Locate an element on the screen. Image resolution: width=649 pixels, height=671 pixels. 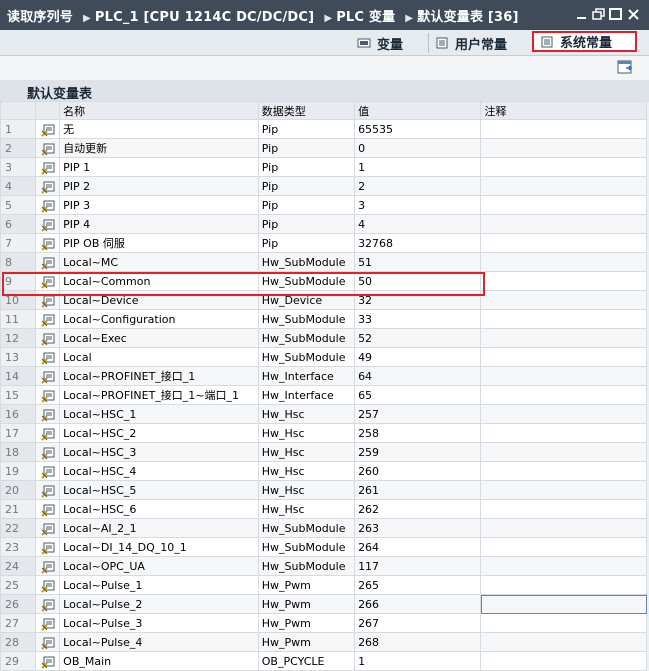
table-row: 13 Local Hw_SubModule 49 is located at coordinates (323, 357).